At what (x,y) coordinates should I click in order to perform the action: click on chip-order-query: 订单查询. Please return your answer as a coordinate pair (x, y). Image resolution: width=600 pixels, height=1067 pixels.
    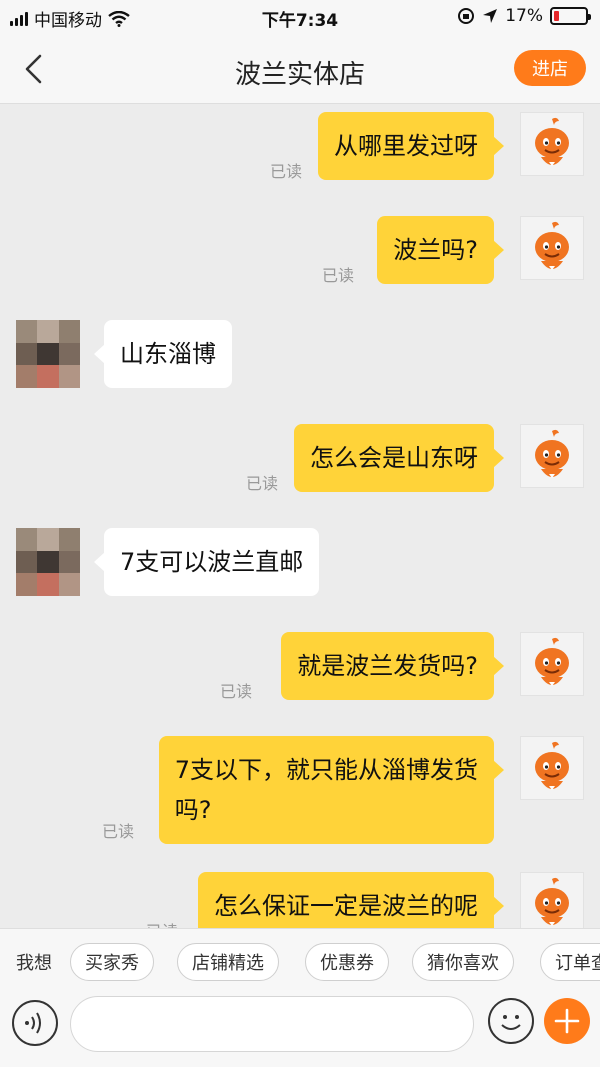
    Looking at the image, I should click on (570, 962).